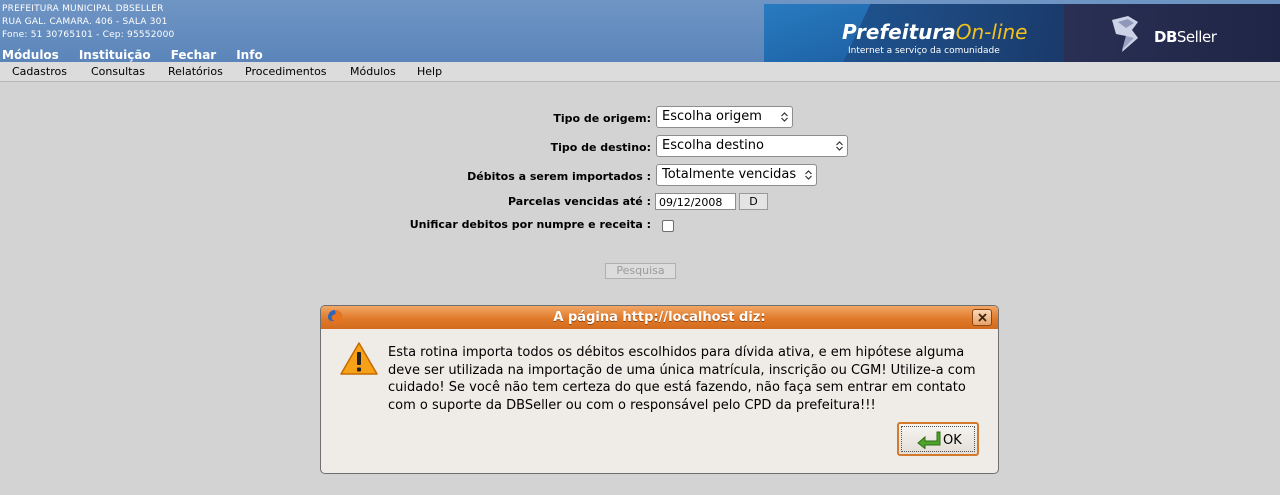 This screenshot has height=495, width=1280. I want to click on ok-button: OK, so click(938, 439).